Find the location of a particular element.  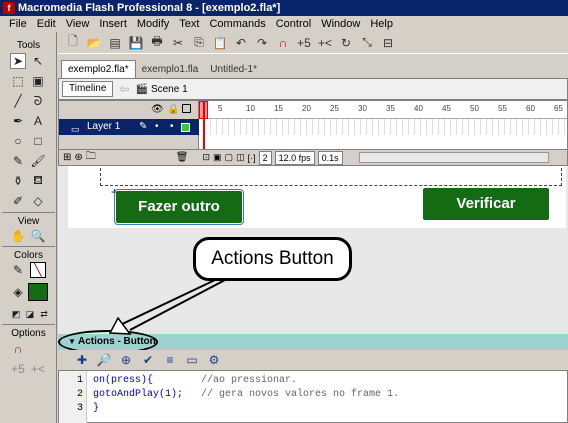

lock-icon: 🔒 is located at coordinates (173, 109).